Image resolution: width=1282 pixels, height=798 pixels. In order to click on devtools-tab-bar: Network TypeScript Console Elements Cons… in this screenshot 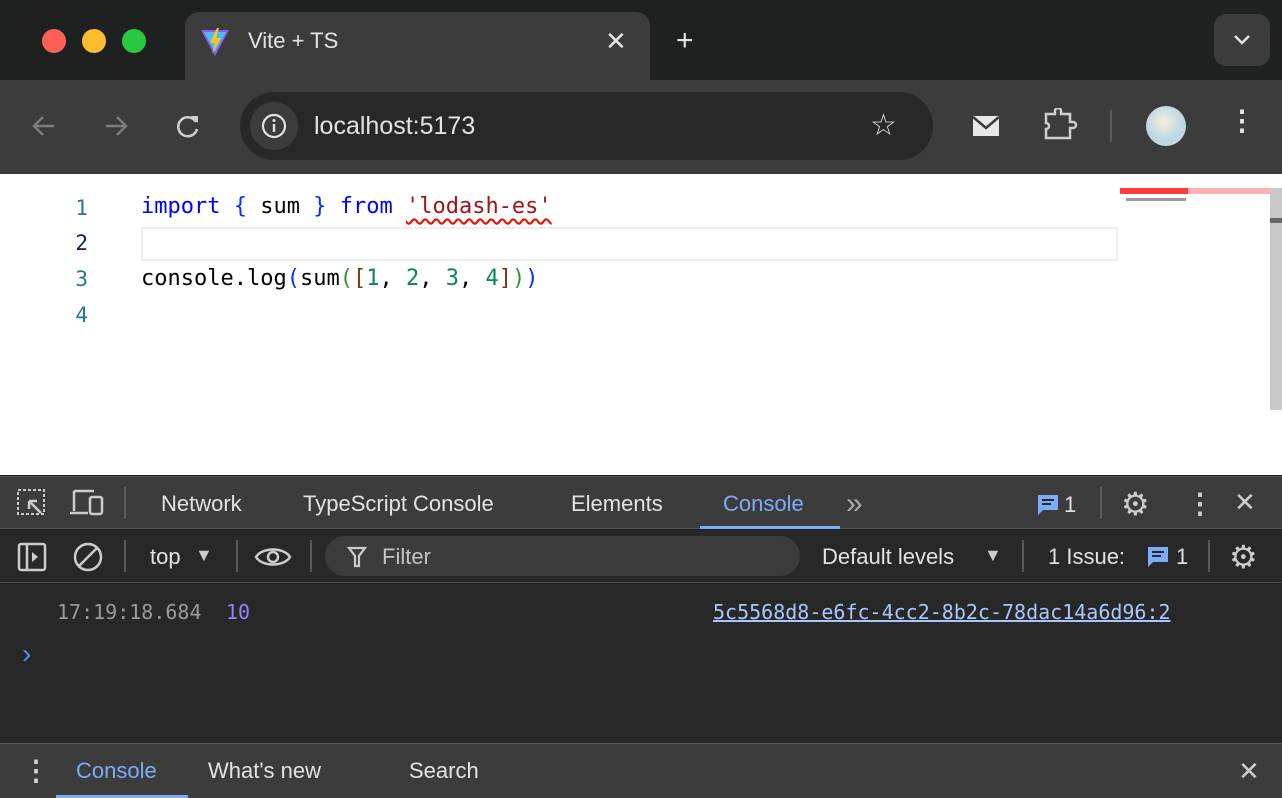, I will do `click(641, 502)`.